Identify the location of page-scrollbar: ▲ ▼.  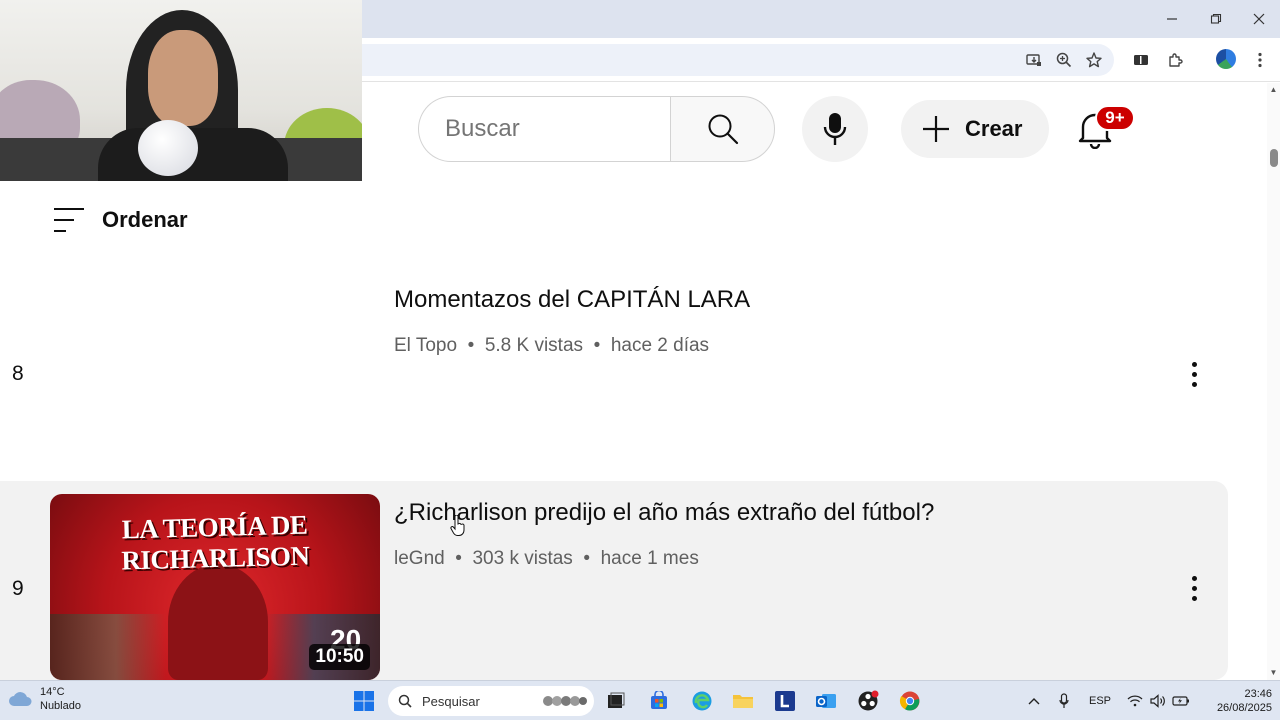
(1273, 381).